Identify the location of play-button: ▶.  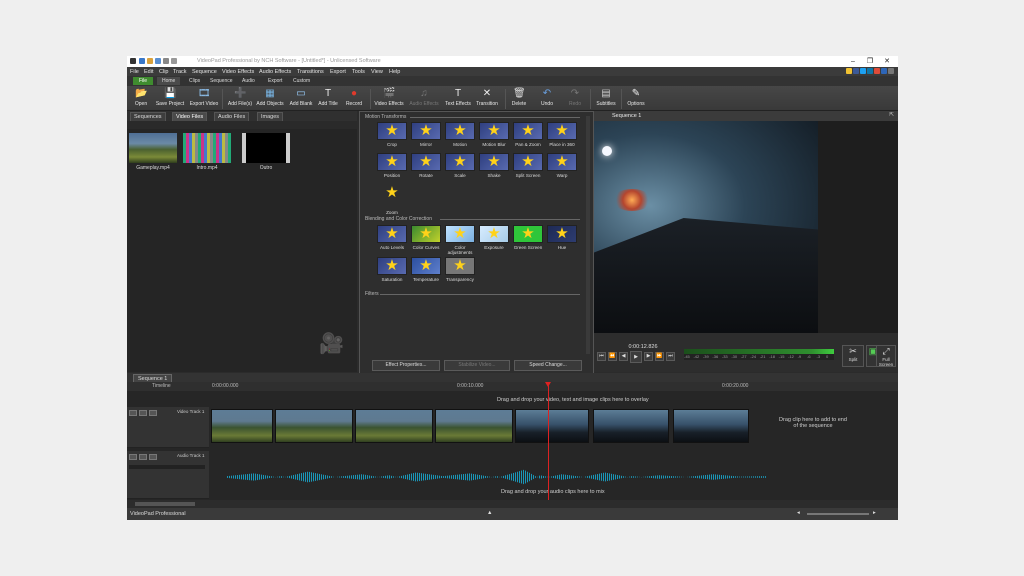
(636, 357).